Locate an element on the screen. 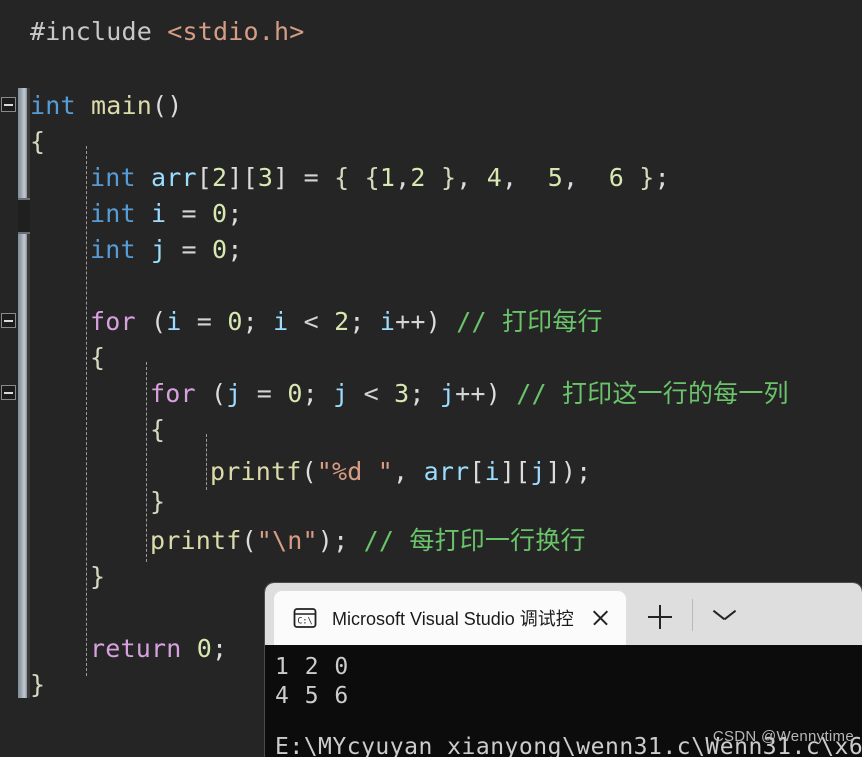 The image size is (862, 757). code-line: printf("%d ", arr[i][j]); is located at coordinates (400, 472).